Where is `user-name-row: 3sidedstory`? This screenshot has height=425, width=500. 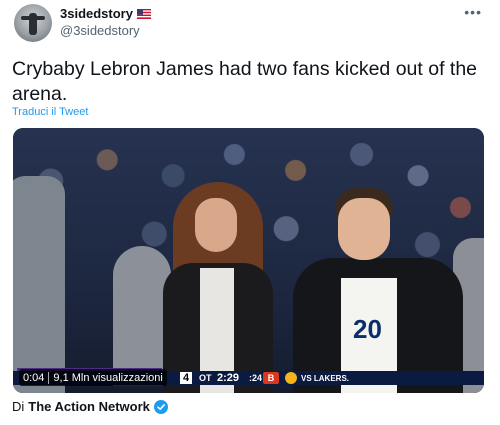 user-name-row: 3sidedstory is located at coordinates (105, 13).